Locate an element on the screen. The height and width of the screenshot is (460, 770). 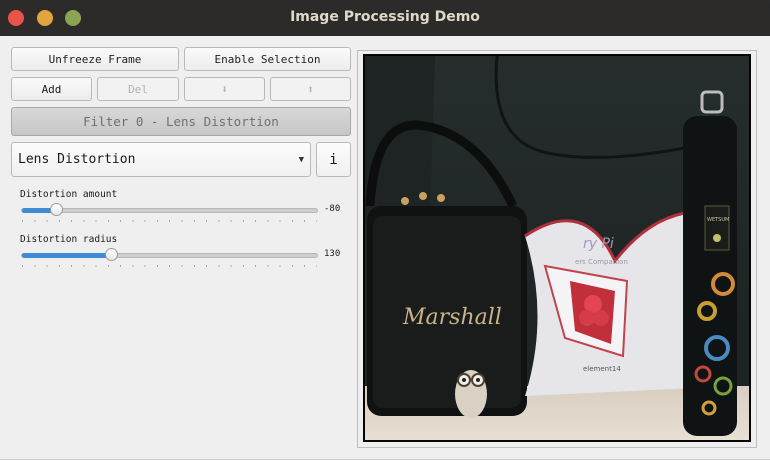
distortion-radius-ticks is located at coordinates (169, 266).